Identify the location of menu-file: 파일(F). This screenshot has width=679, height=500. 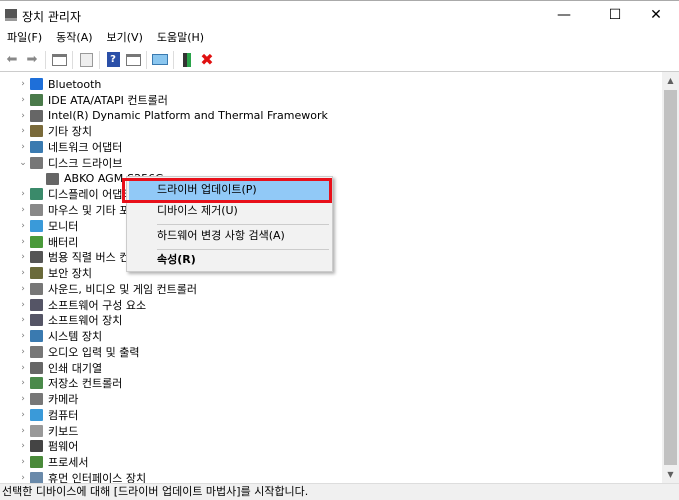
(24, 39).